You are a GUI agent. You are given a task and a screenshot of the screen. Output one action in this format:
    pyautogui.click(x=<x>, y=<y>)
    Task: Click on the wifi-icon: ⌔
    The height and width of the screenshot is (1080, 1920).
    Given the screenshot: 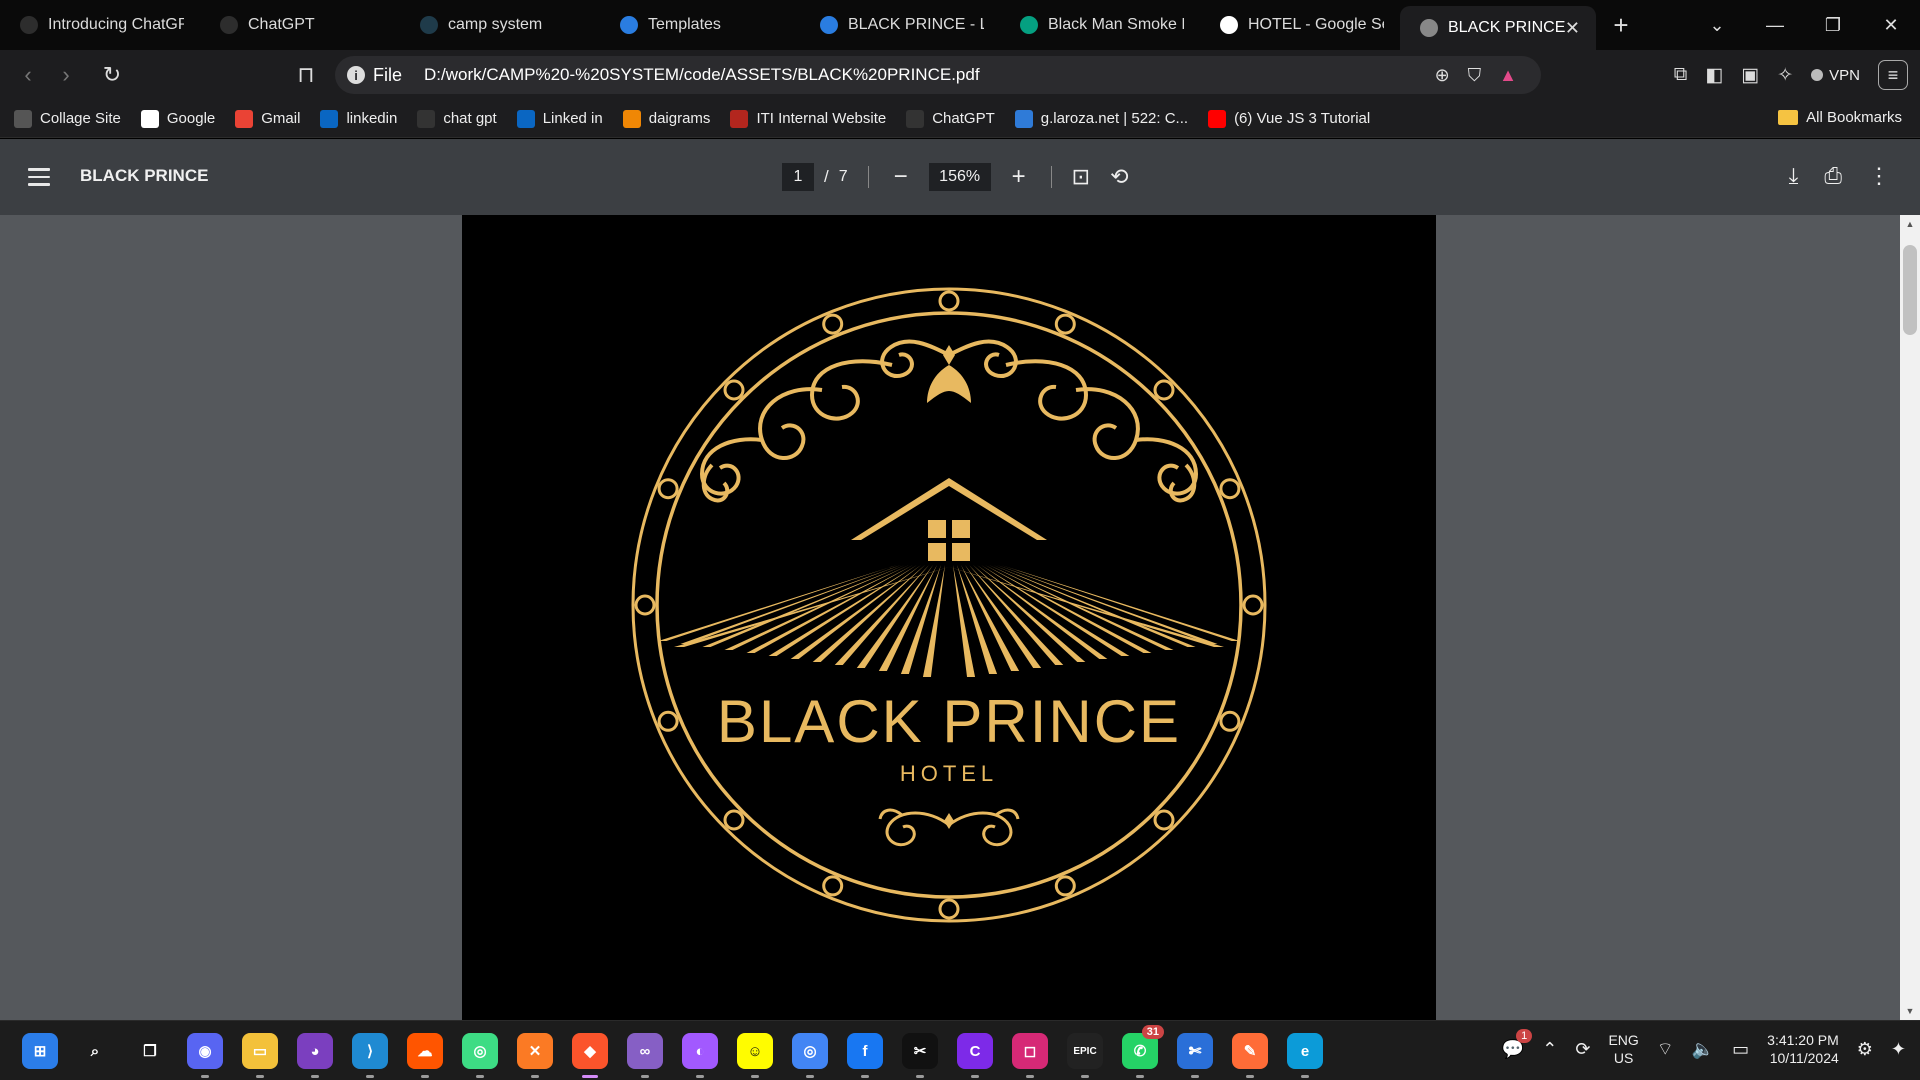 What is the action you would take?
    pyautogui.click(x=1665, y=1049)
    